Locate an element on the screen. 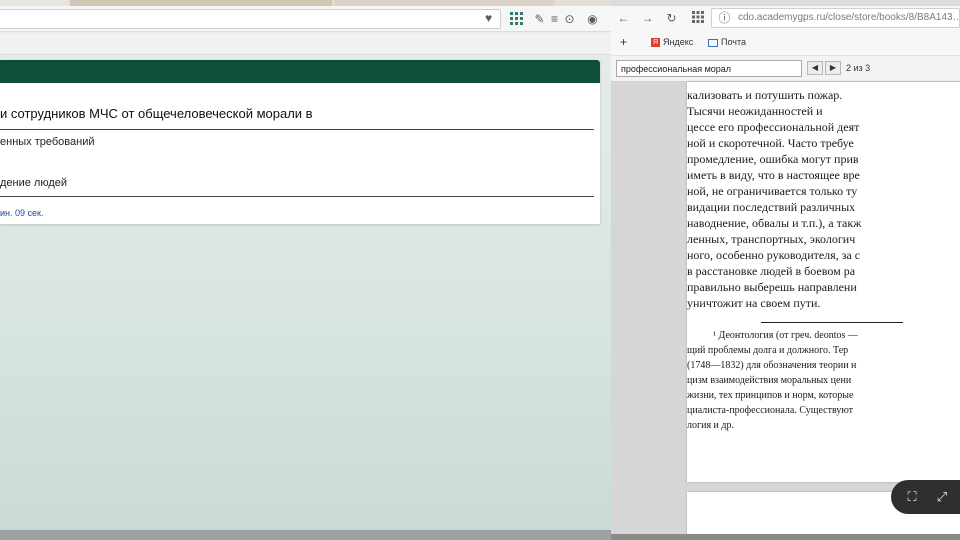  document-text-line: видации последствий различных is located at coordinates (771, 207).